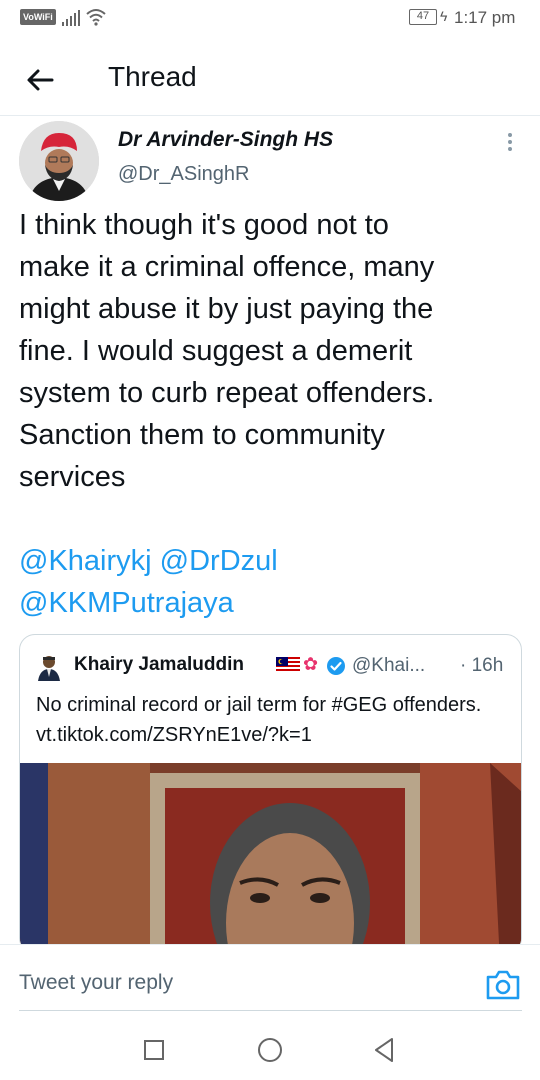  I want to click on reply-divider, so click(270, 1010).